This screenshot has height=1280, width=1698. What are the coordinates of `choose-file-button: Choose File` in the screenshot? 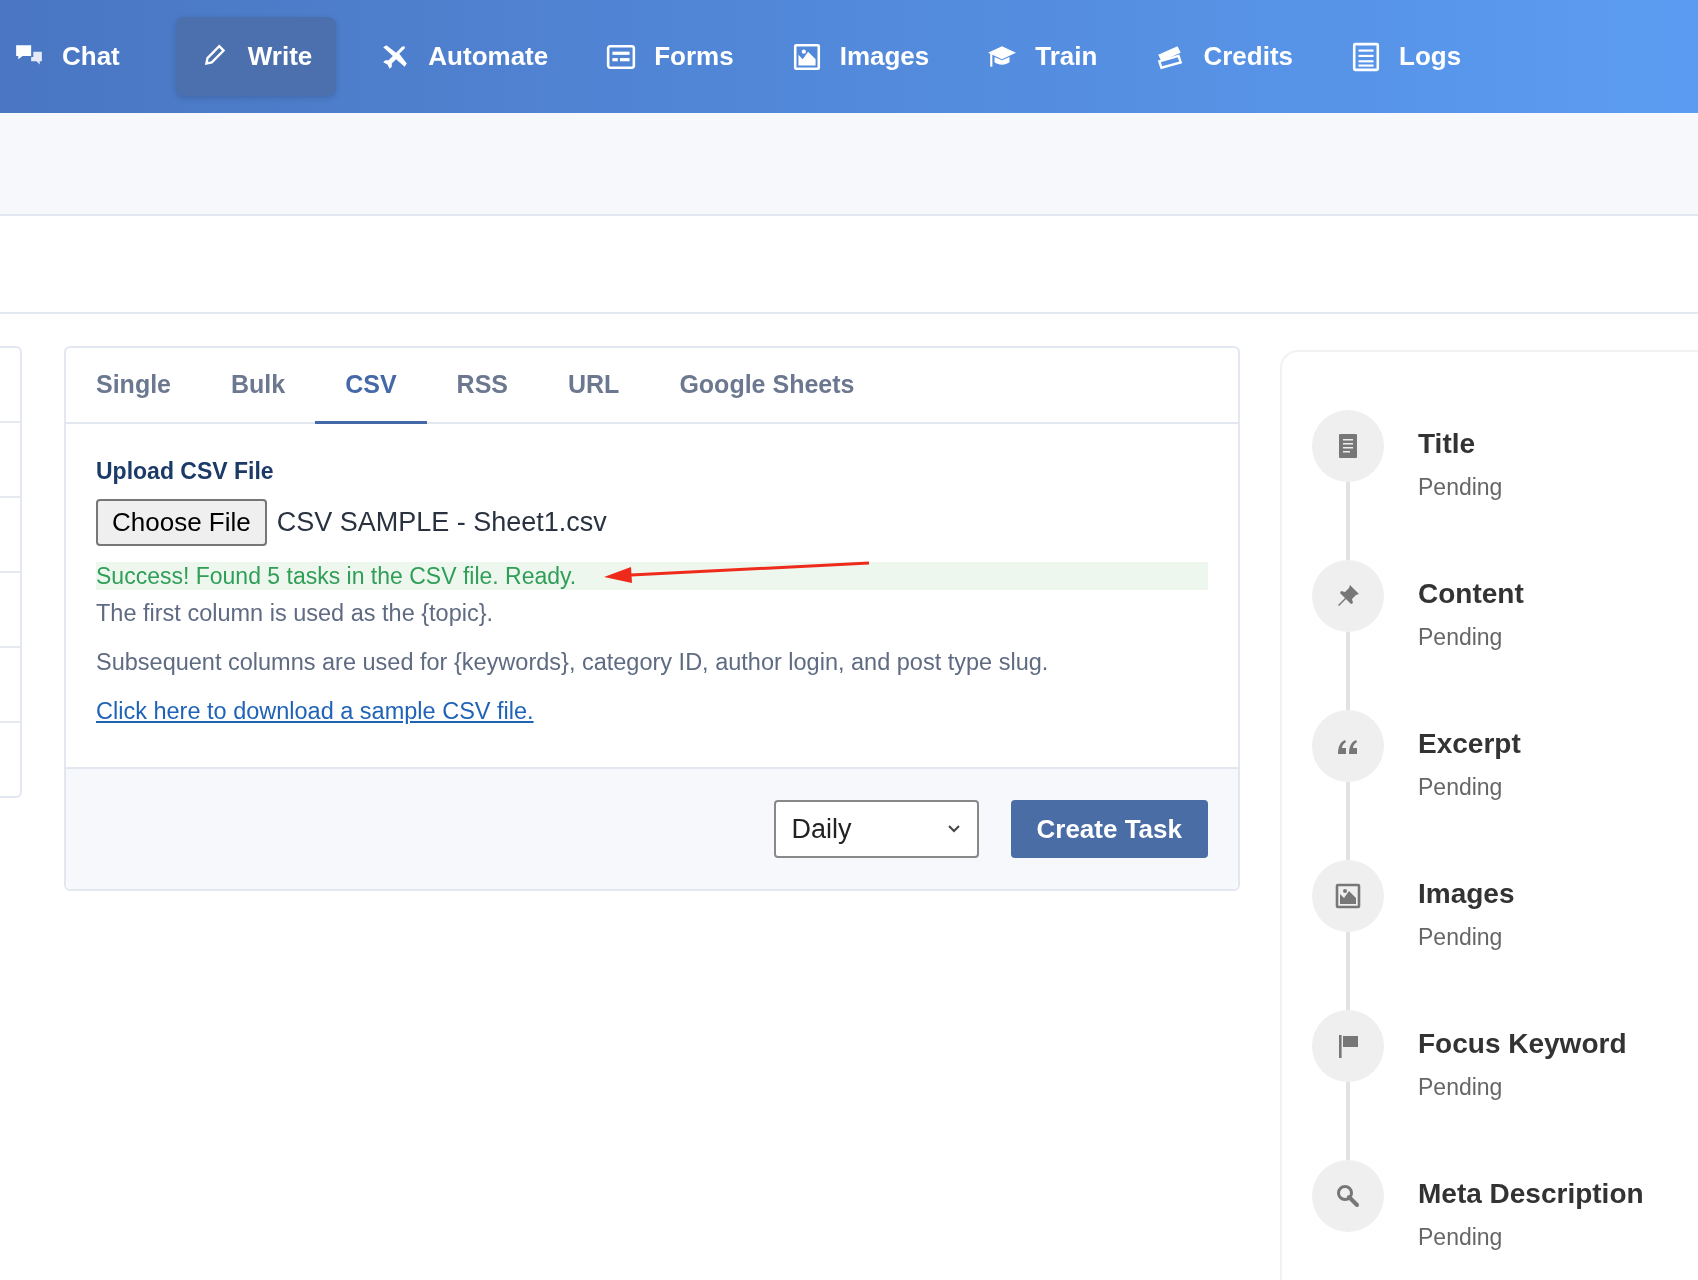 It's located at (181, 522).